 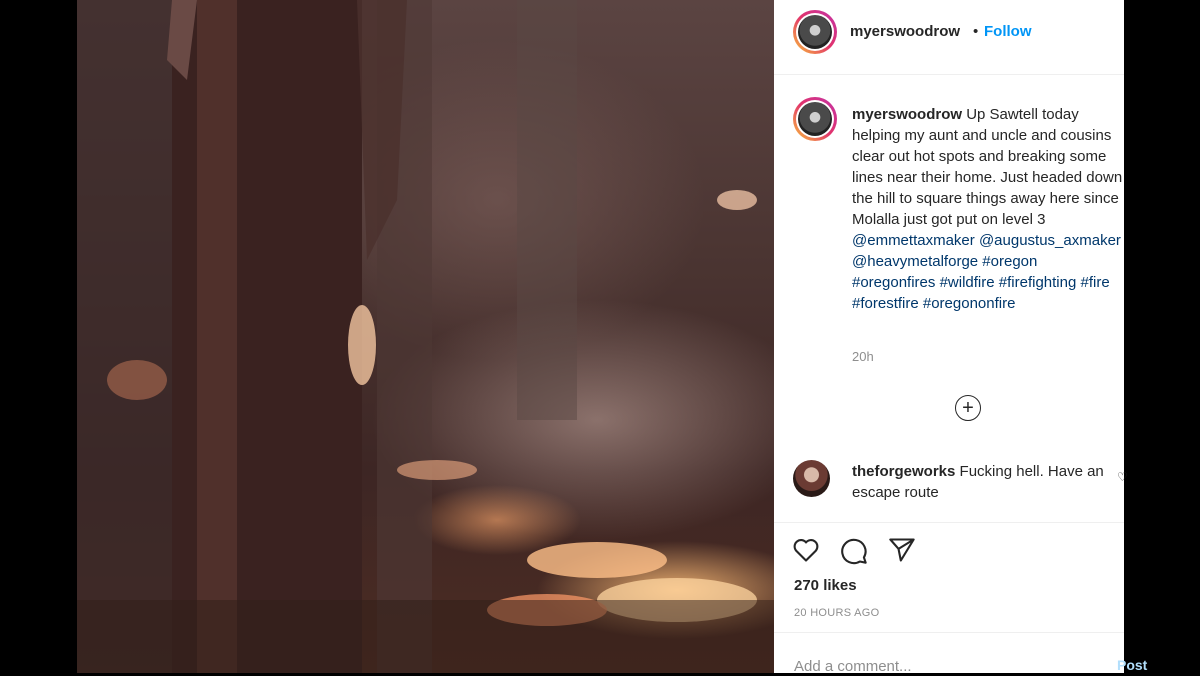 What do you see at coordinates (913, 240) in the screenshot?
I see `caption-mention: @emmettaxmaker` at bounding box center [913, 240].